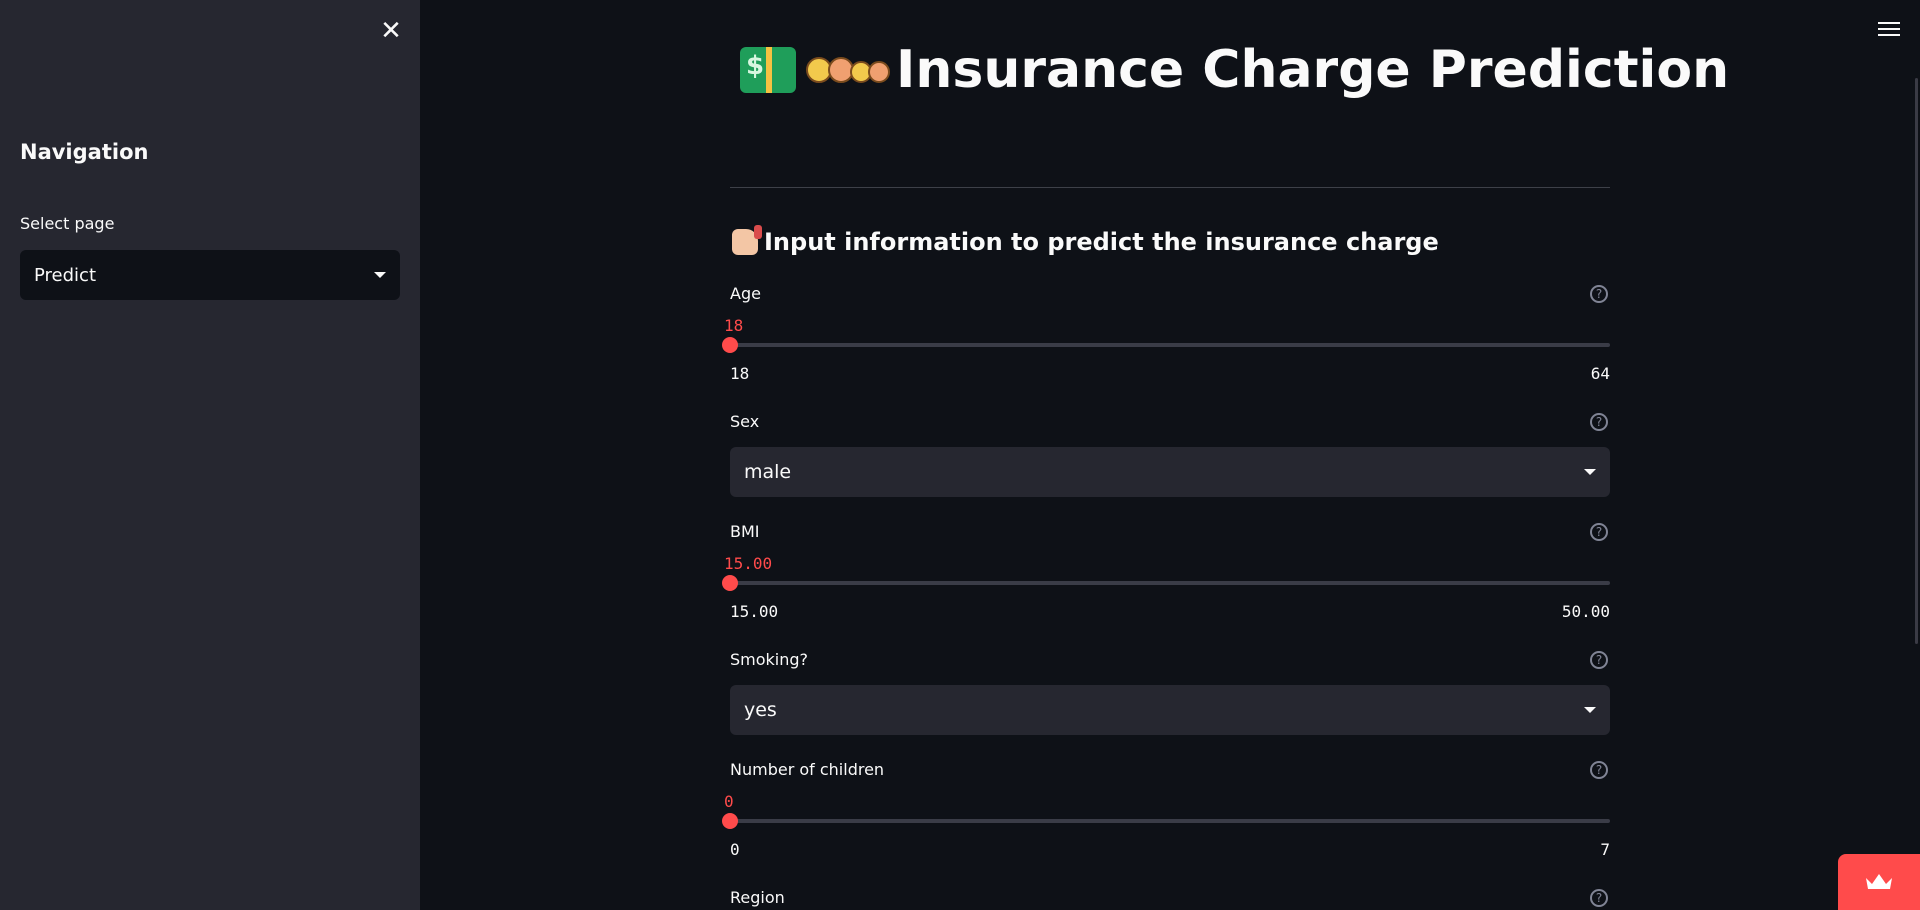 This screenshot has height=910, width=1920. Describe the element at coordinates (730, 821) in the screenshot. I see `children-slider-thumb` at that location.